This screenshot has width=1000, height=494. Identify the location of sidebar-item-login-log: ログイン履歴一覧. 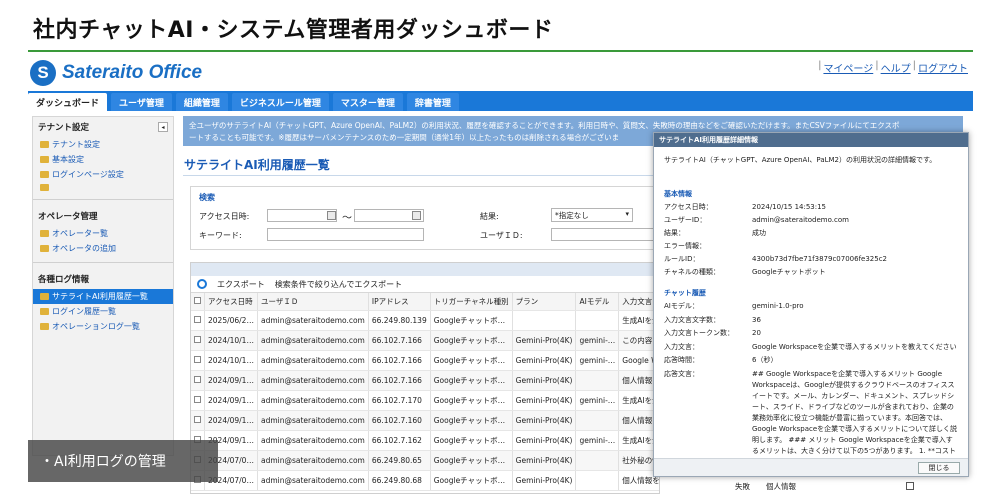
(103, 311).